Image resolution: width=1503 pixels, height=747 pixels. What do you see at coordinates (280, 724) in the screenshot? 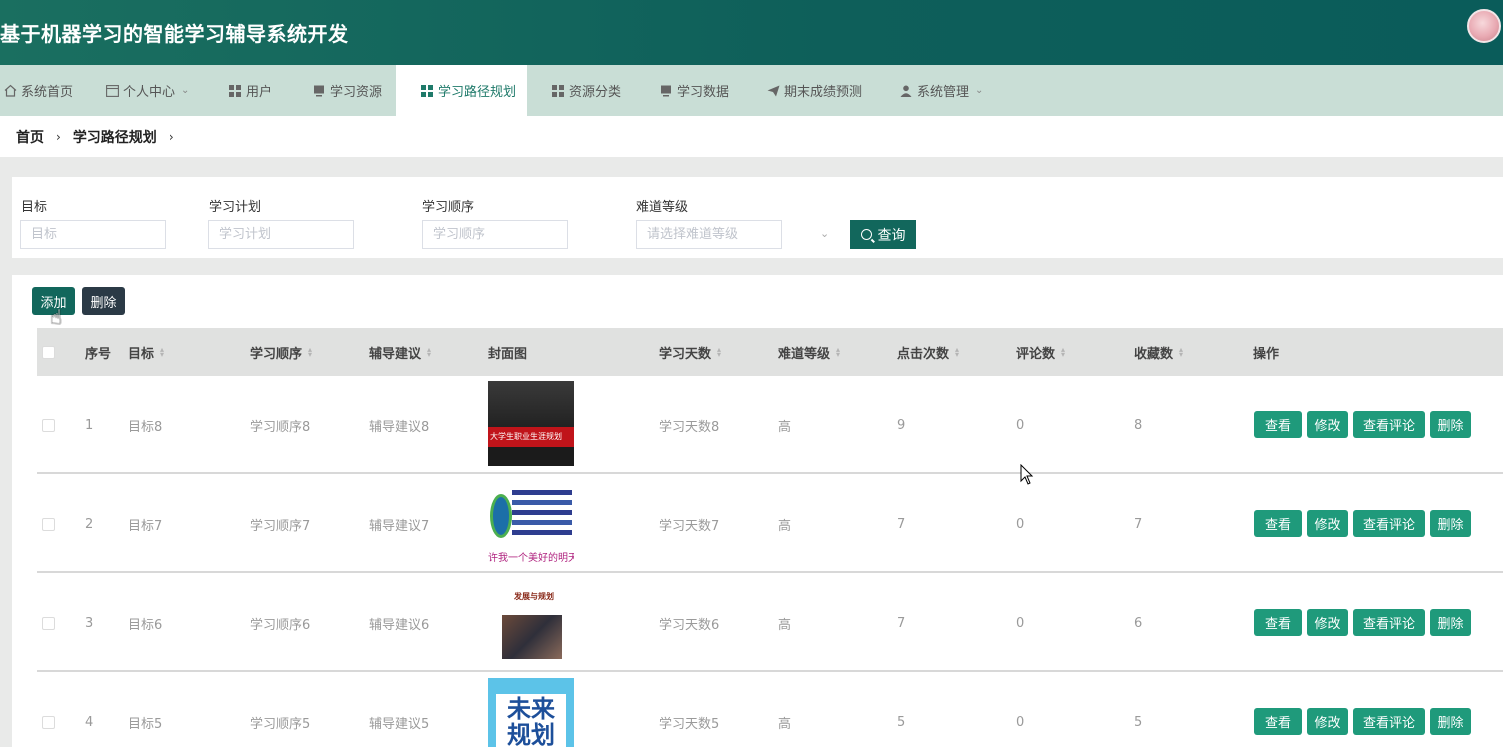
I see `cell-order: 学习顺序5` at bounding box center [280, 724].